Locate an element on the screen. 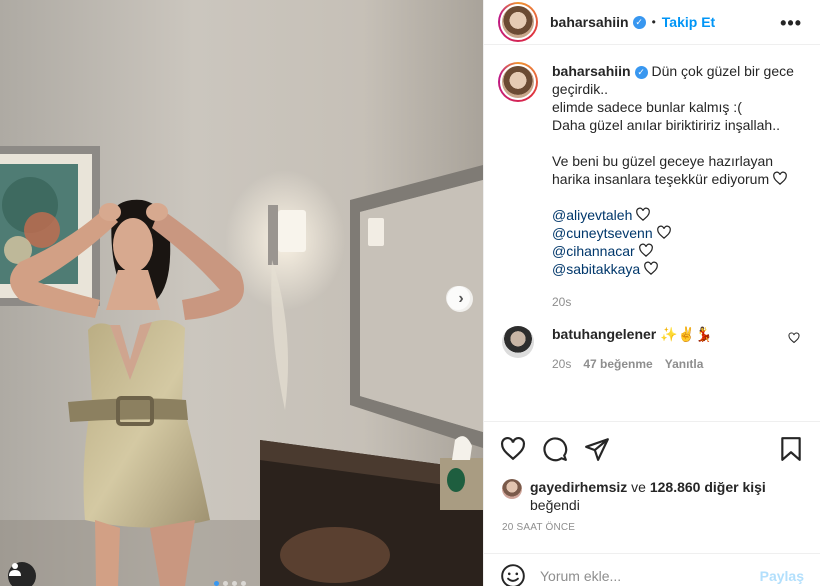  caption-mention-line: @cuneytsevenn is located at coordinates (673, 233).